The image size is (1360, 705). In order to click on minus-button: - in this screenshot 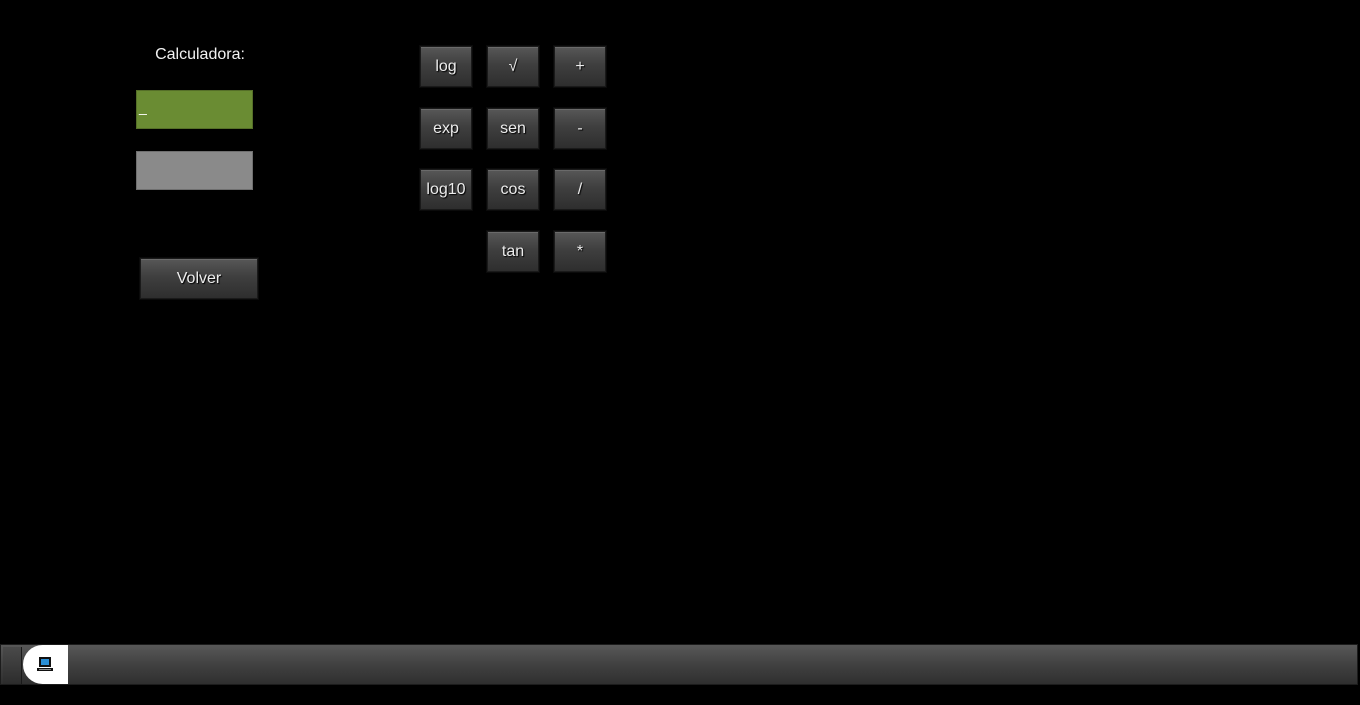, I will do `click(580, 128)`.